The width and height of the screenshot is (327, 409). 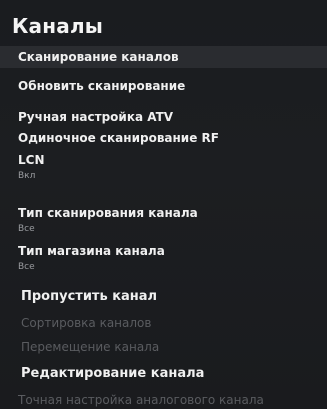 I want to click on menu-item-channel-scan: Сканирование каналов, so click(x=163, y=57).